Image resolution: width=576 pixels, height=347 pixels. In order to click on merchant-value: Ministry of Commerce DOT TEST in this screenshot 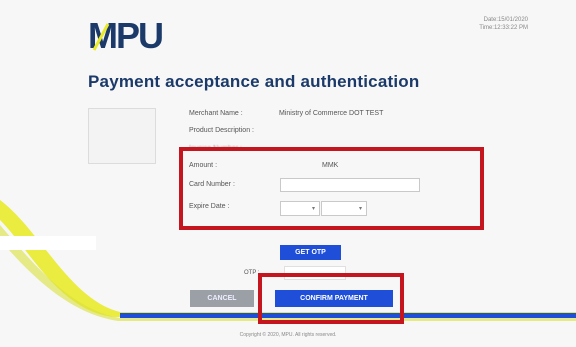, I will do `click(331, 113)`.